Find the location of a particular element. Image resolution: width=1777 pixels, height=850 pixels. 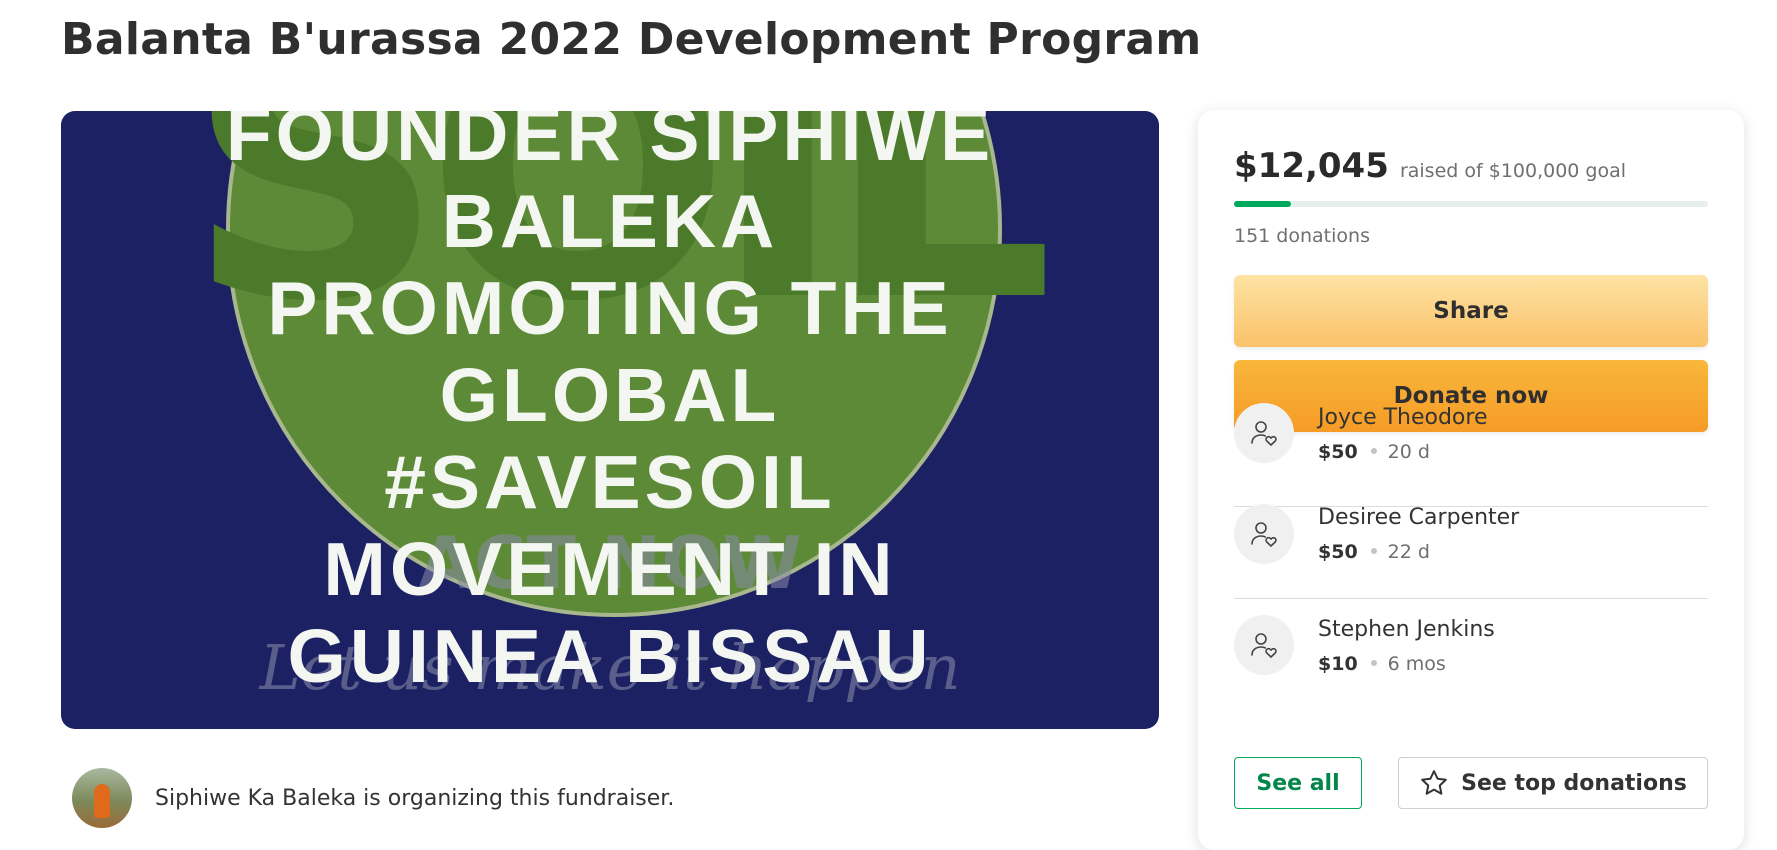

donation-count: 151 donations is located at coordinates (1302, 236).